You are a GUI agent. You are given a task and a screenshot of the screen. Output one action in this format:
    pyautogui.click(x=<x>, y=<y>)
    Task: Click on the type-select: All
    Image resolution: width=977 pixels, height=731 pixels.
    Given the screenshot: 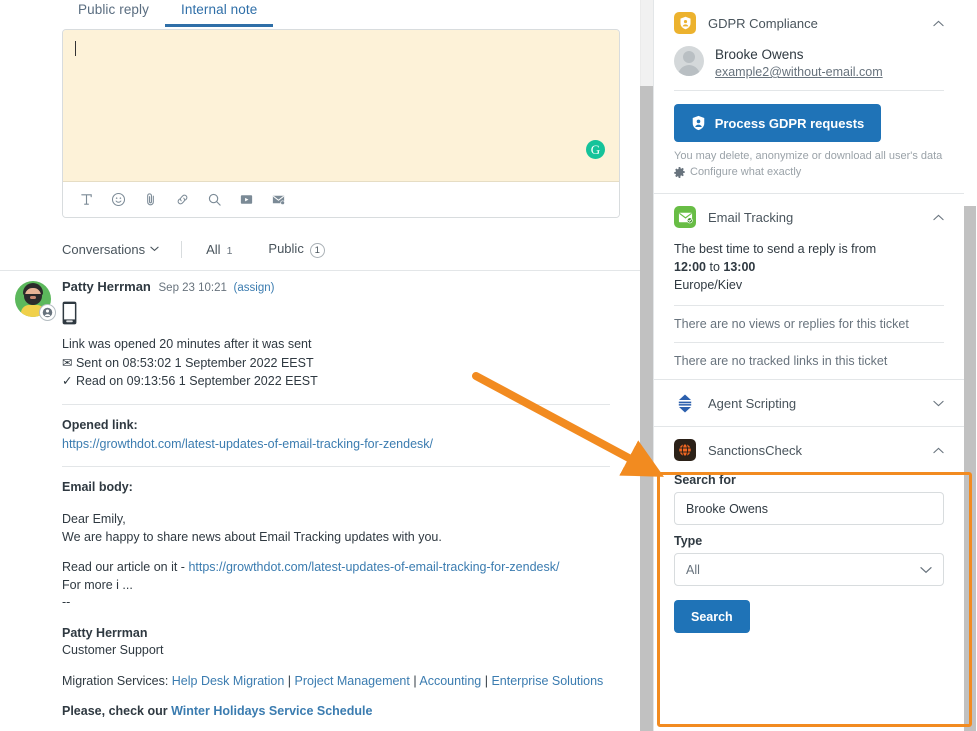 What is the action you would take?
    pyautogui.click(x=809, y=569)
    